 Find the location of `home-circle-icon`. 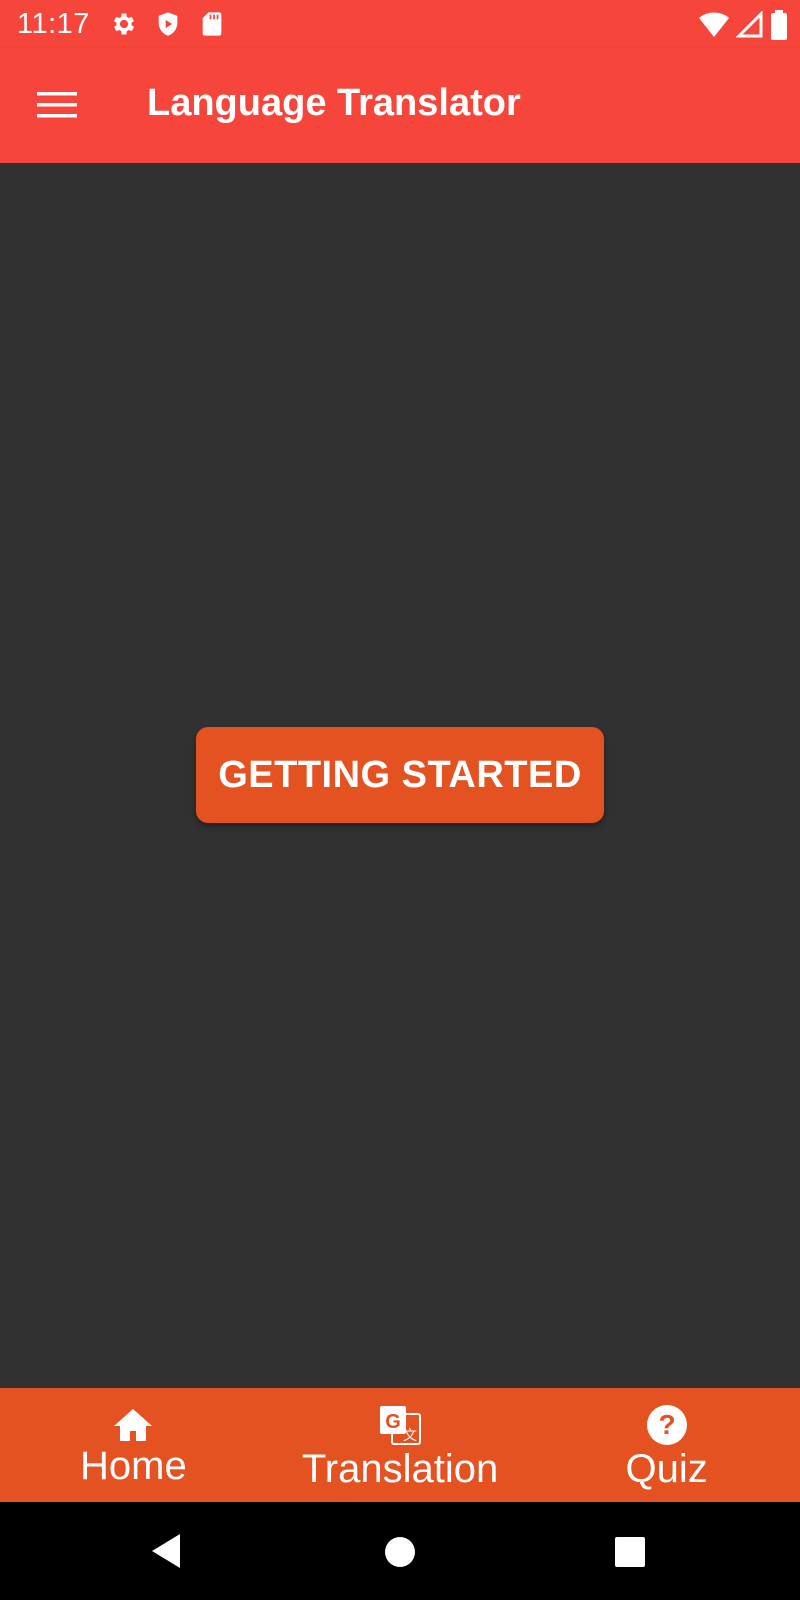

home-circle-icon is located at coordinates (400, 1552).